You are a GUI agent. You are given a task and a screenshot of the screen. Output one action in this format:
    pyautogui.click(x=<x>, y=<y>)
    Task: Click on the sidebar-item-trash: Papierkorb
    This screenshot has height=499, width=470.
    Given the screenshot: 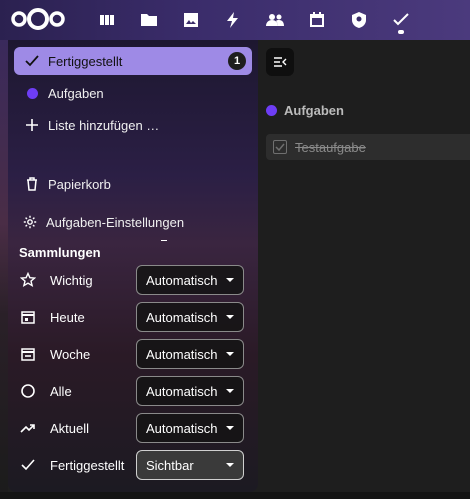 What is the action you would take?
    pyautogui.click(x=133, y=184)
    